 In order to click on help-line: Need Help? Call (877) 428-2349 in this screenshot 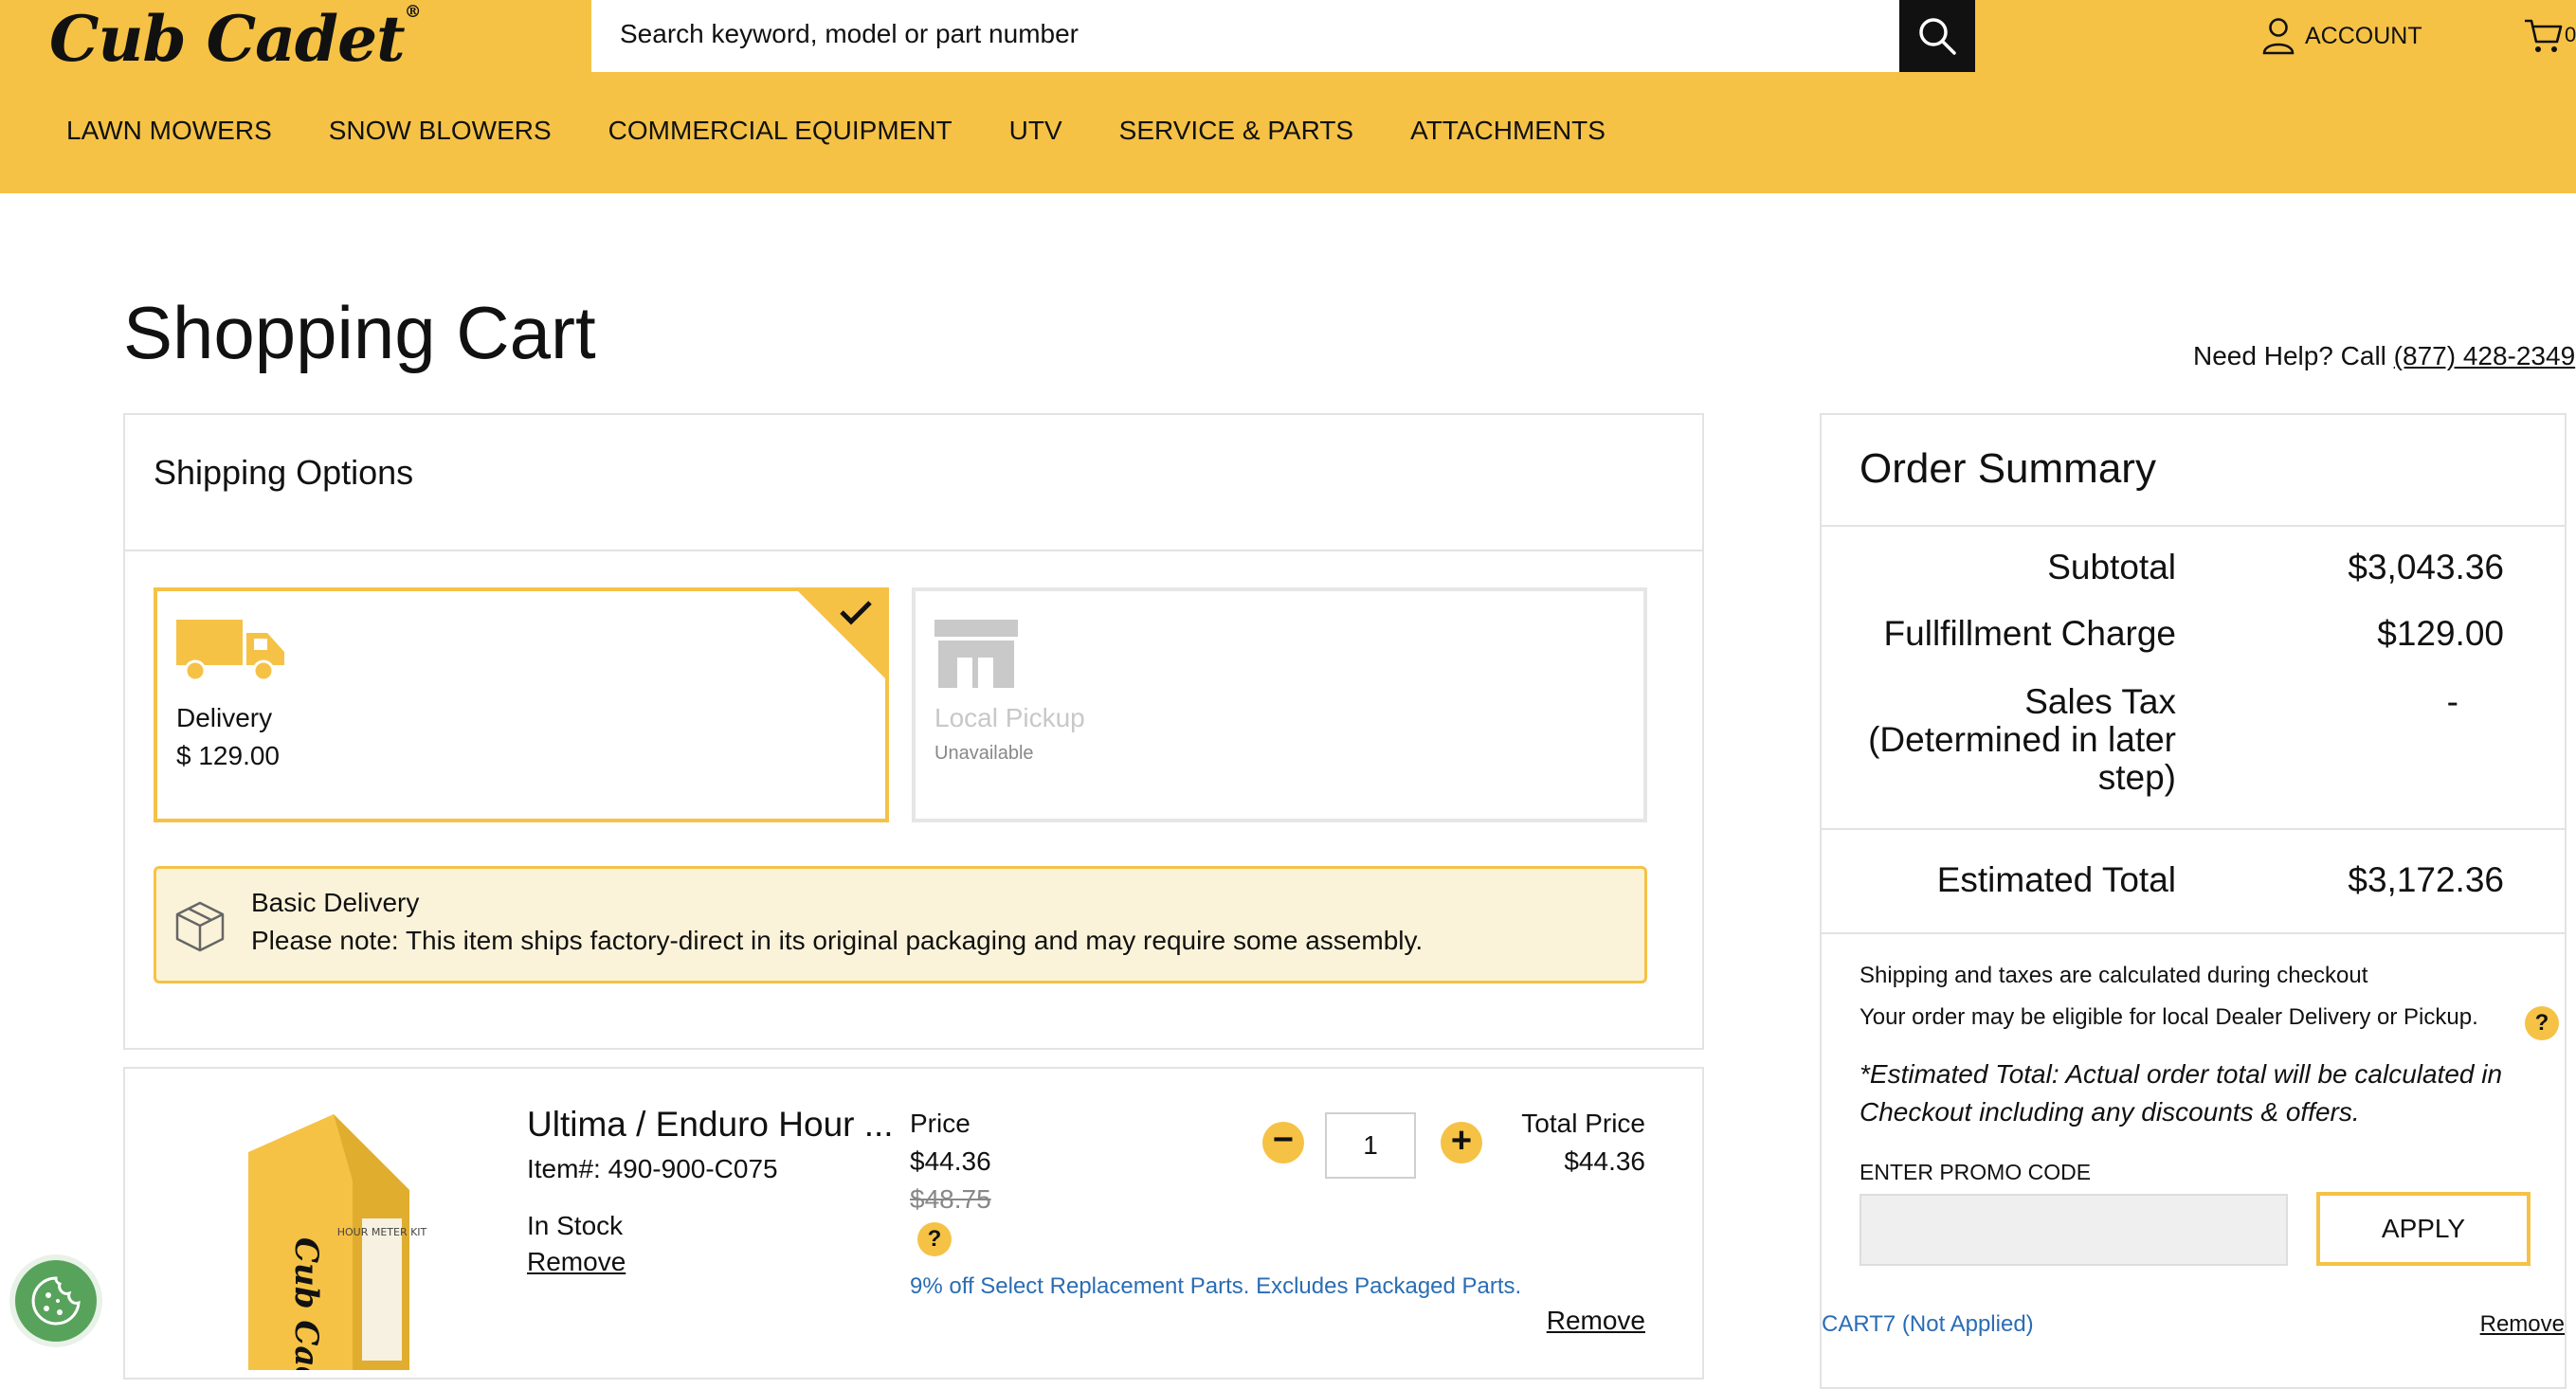, I will do `click(2384, 356)`.